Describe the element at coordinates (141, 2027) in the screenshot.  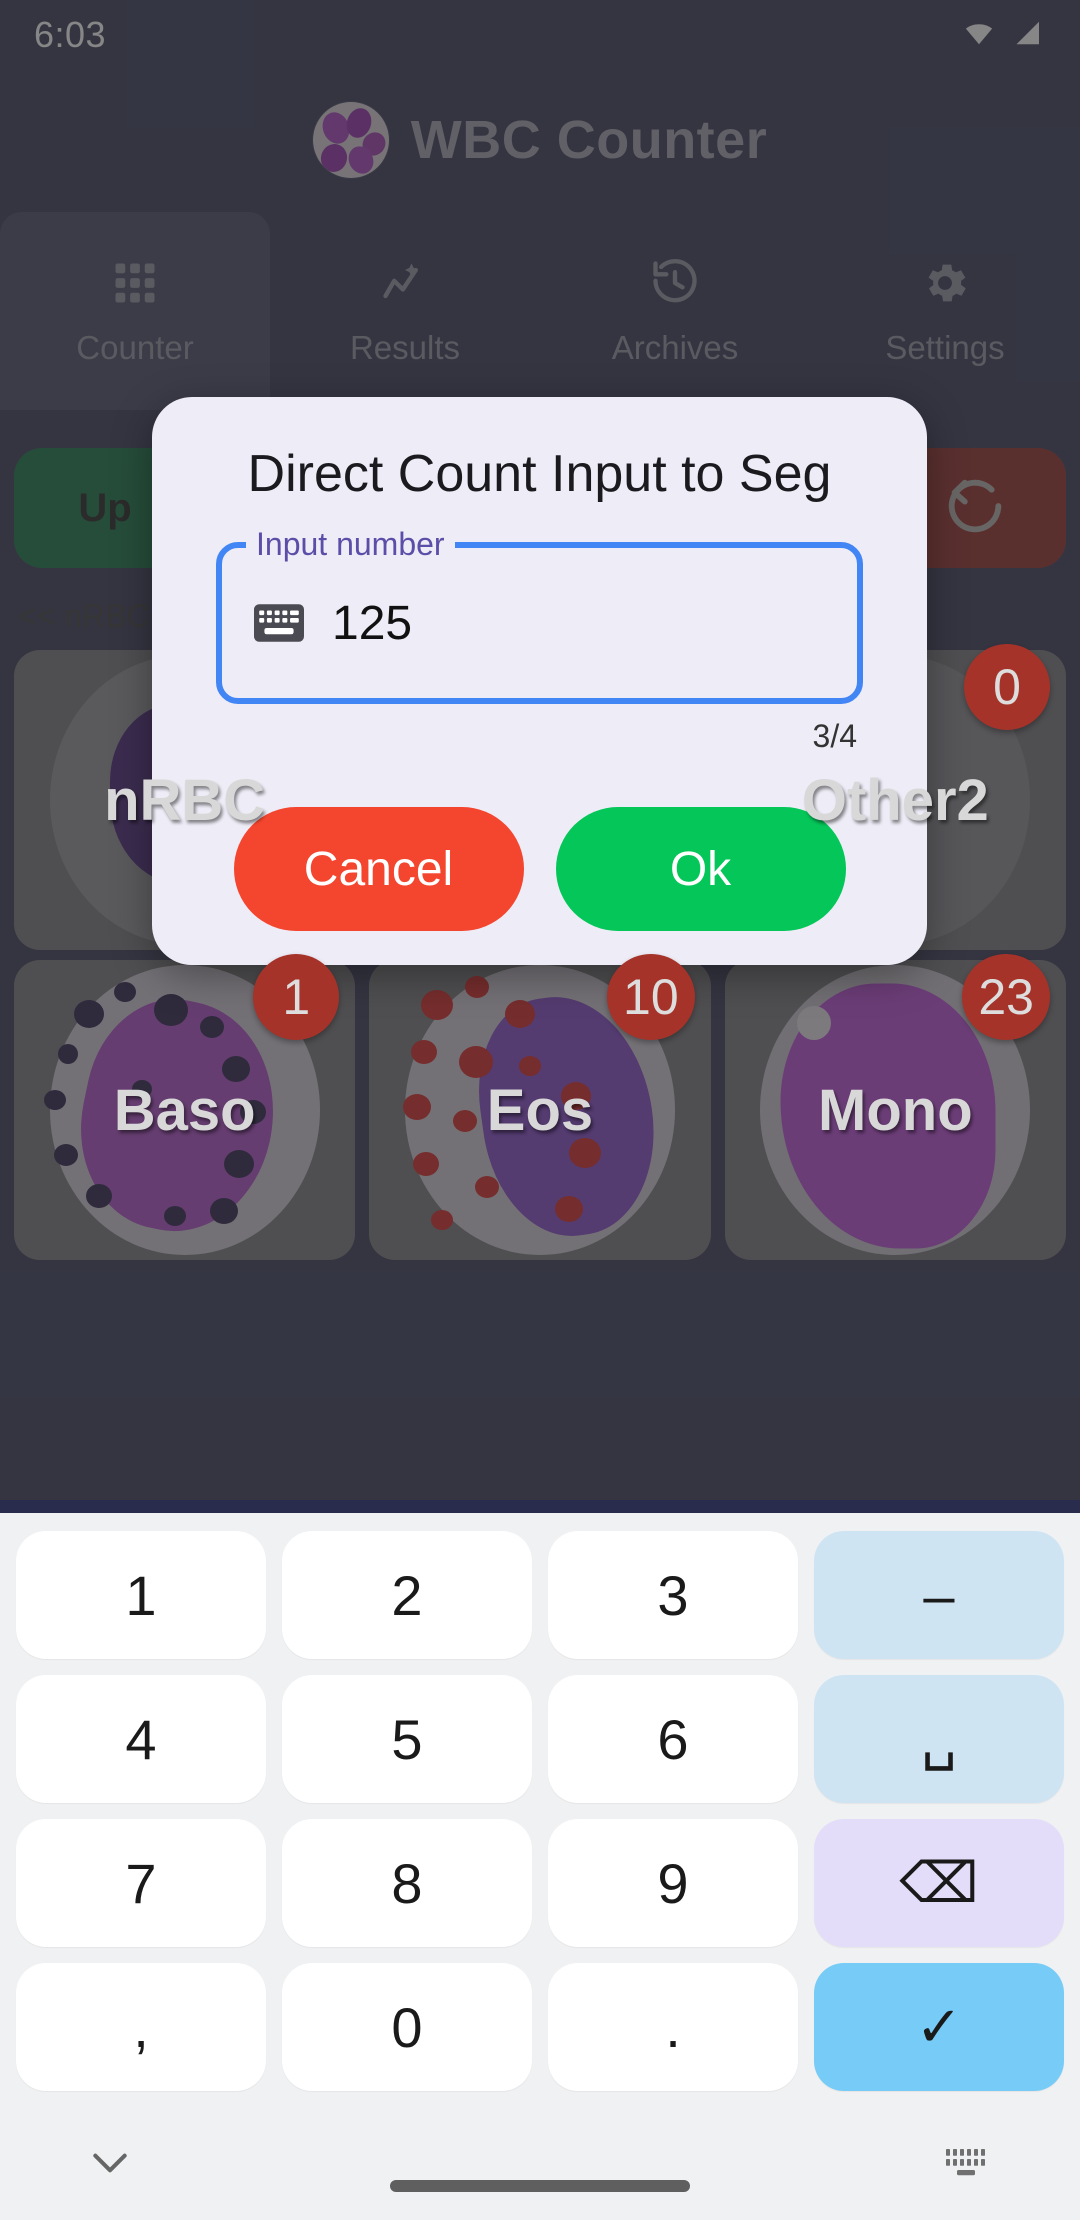
I see `key-comma: ,` at that location.